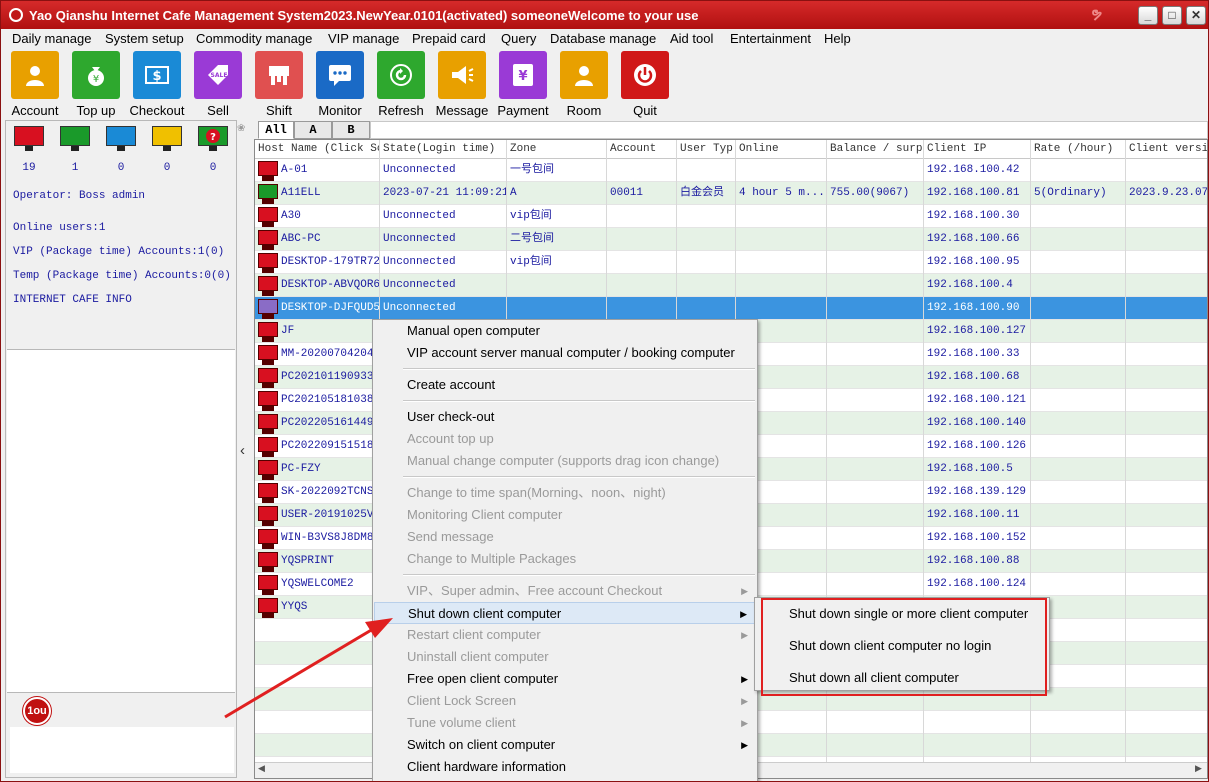  What do you see at coordinates (167, 139) in the screenshot?
I see `monitor-yellow-icon` at bounding box center [167, 139].